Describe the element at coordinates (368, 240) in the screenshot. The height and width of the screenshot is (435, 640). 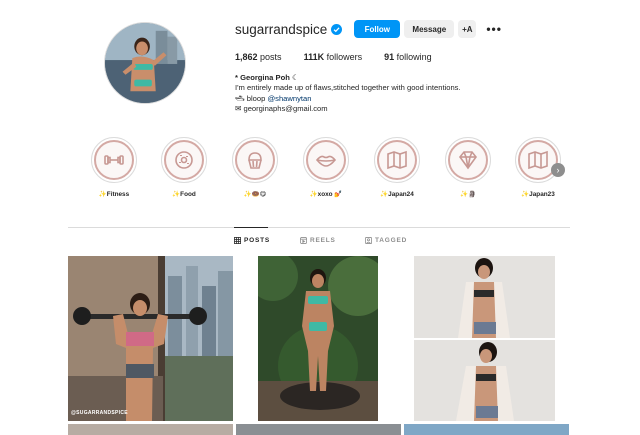
I see `tag-icon` at that location.